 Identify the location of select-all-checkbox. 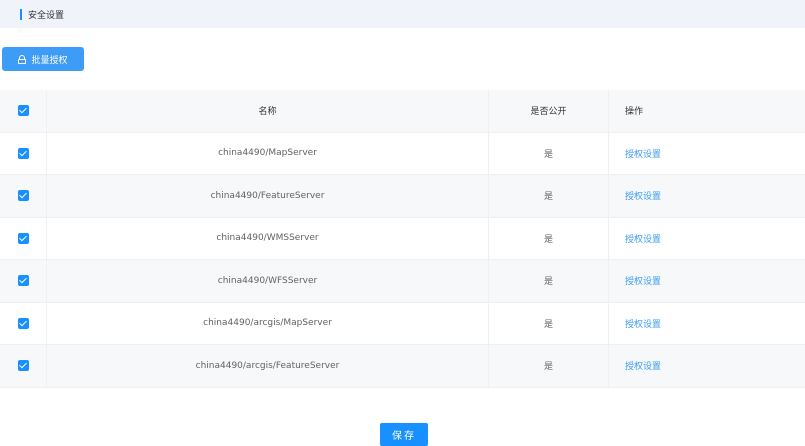
(23, 111).